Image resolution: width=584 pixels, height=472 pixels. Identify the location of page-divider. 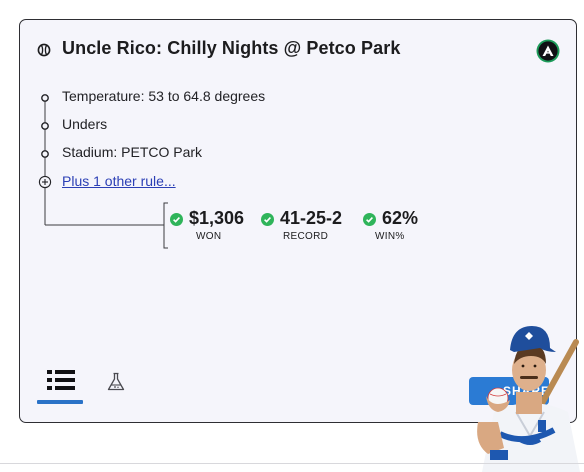
(292, 463).